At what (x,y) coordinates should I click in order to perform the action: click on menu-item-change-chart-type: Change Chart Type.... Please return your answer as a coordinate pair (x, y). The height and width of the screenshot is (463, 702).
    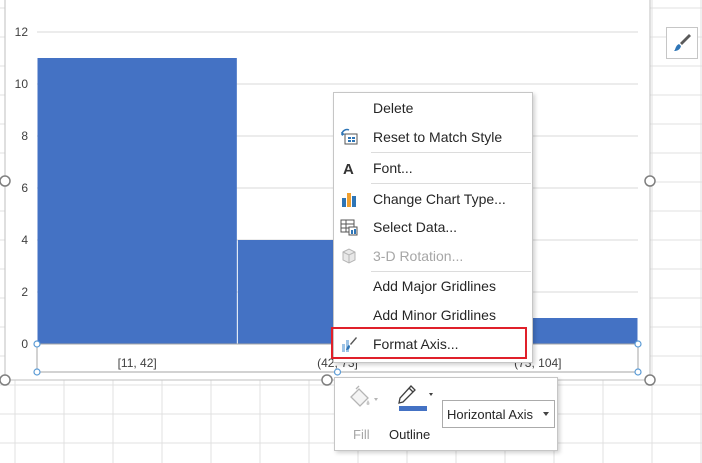
    Looking at the image, I should click on (433, 199).